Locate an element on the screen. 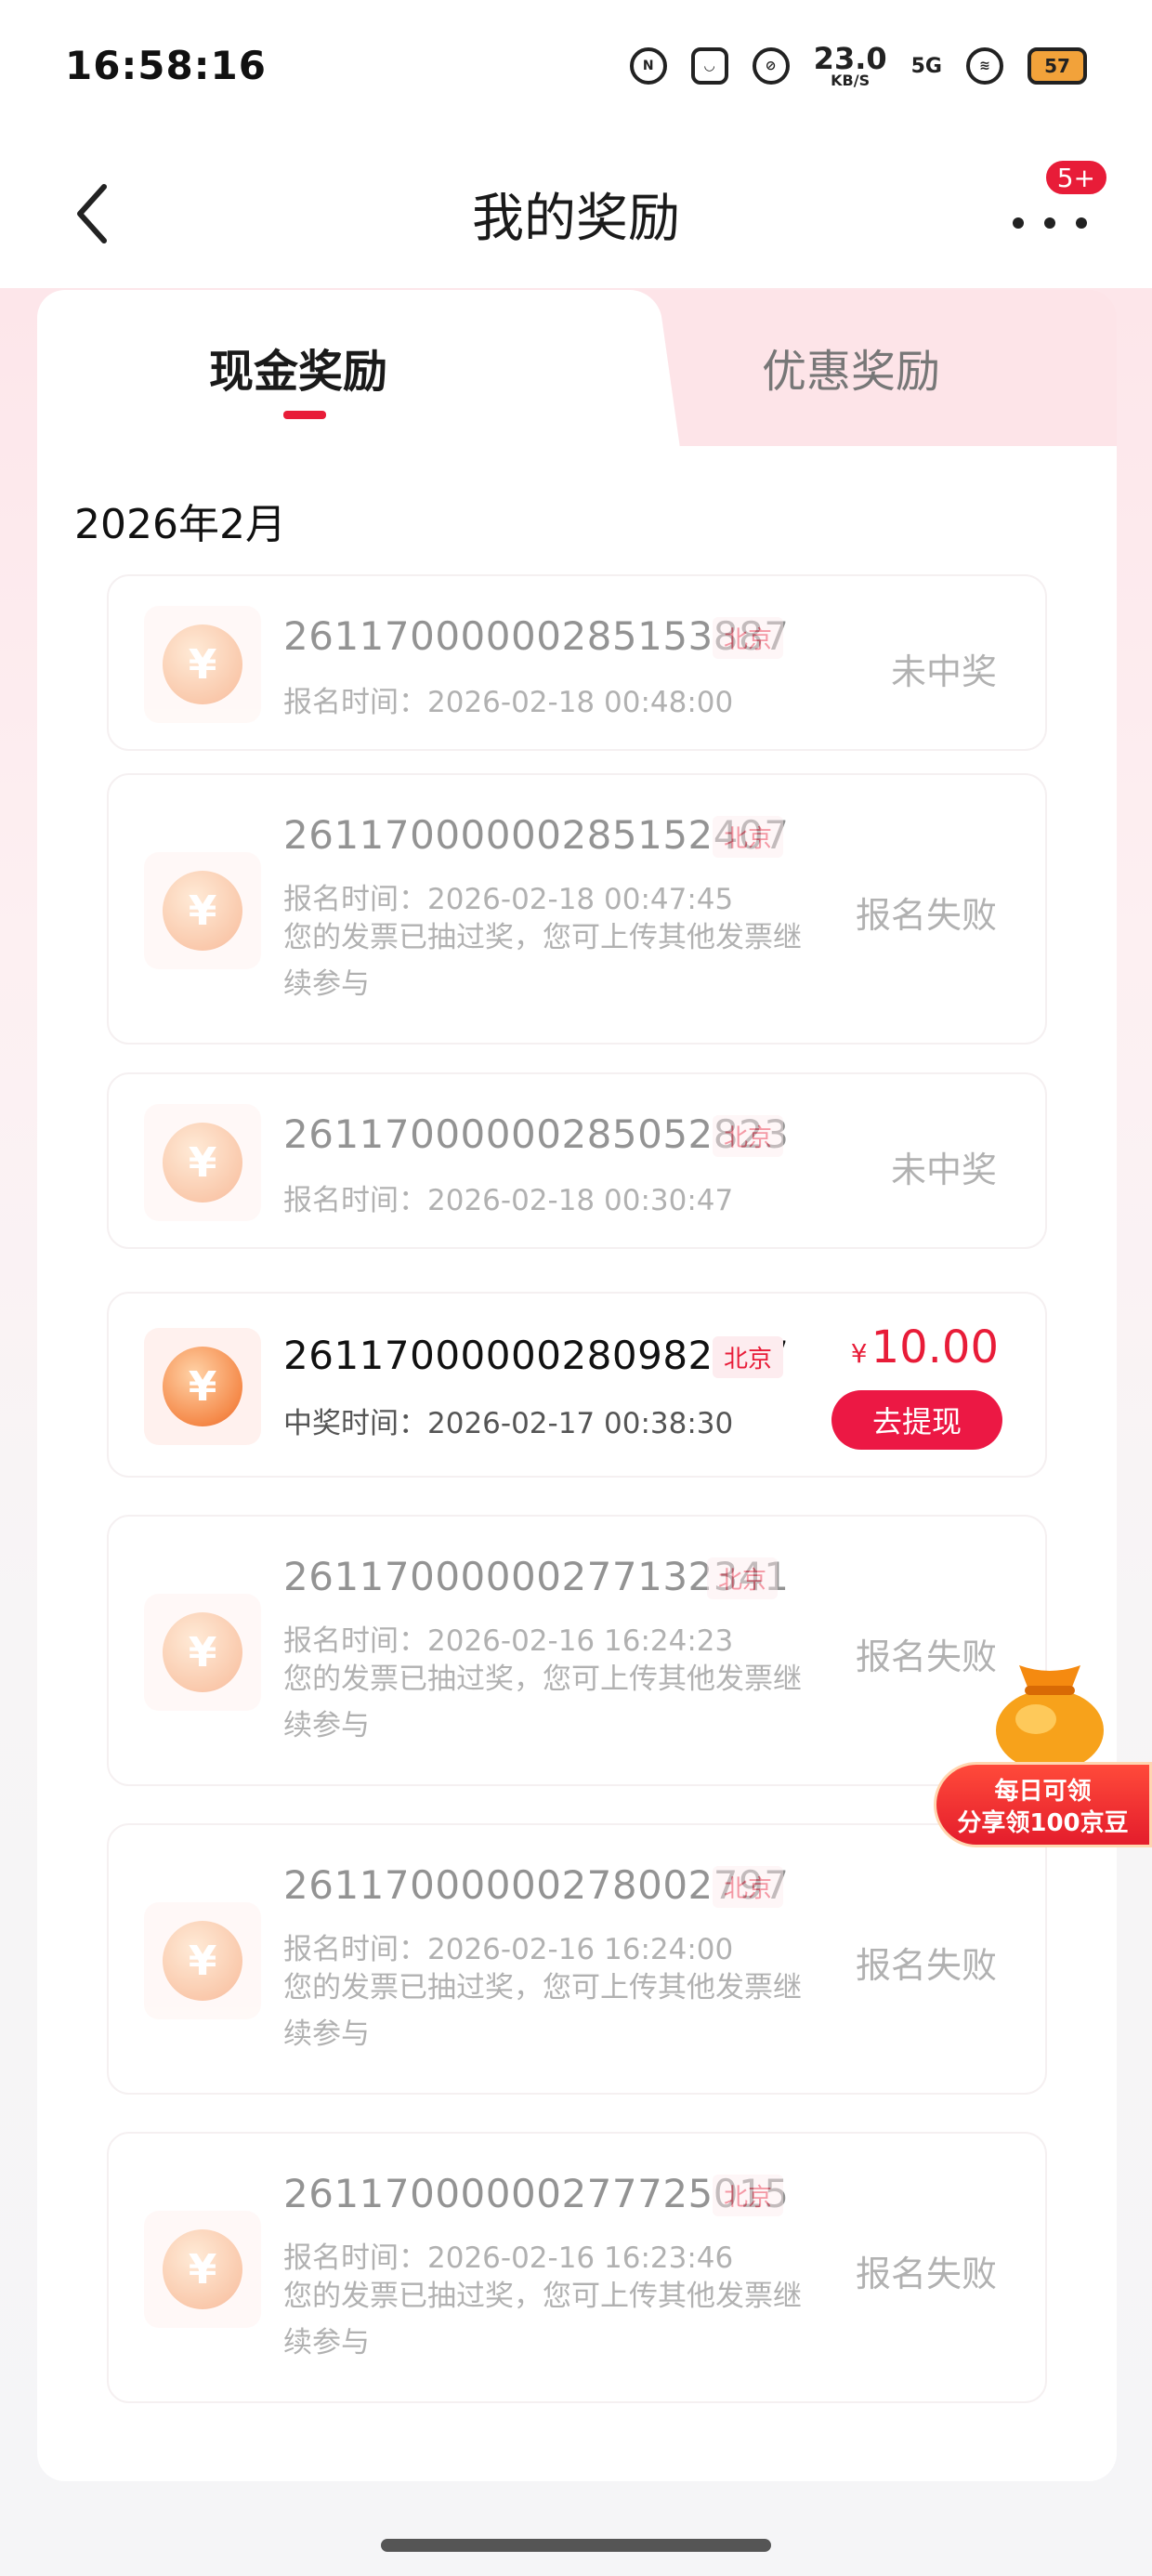 This screenshot has width=1152, height=2576. withdraw-button: 去提现 is located at coordinates (916, 1420).